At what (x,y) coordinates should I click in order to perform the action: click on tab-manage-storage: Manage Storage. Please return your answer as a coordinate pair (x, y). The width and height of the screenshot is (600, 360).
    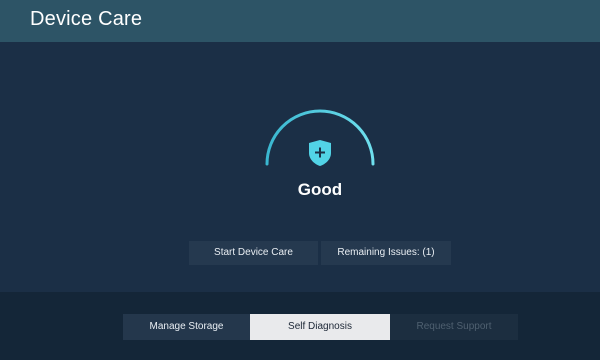
    Looking at the image, I should click on (186, 327).